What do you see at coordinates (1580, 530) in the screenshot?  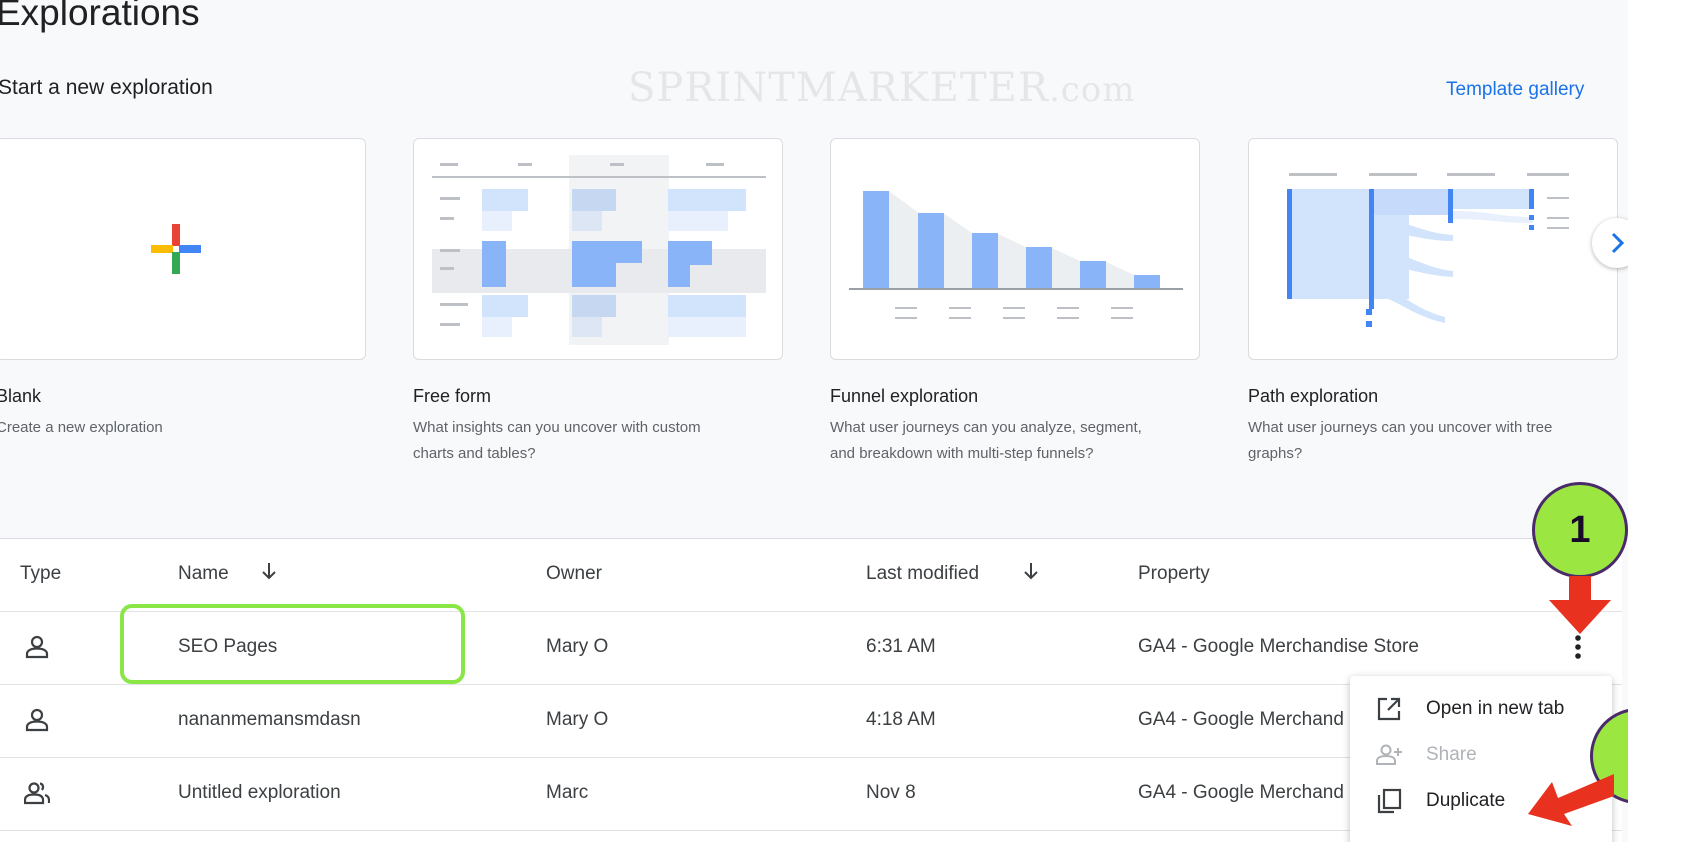 I see `annotation-badge-1: 1` at bounding box center [1580, 530].